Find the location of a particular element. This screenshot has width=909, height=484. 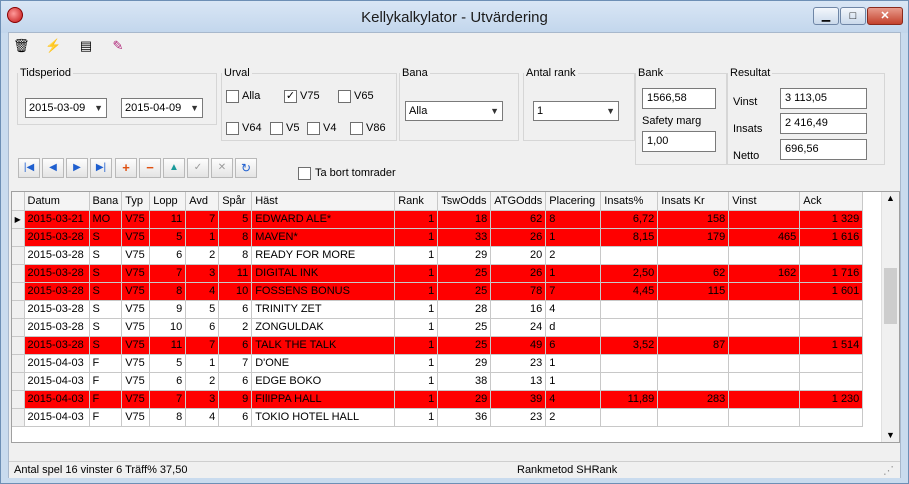

table-cell: 8 is located at coordinates (573, 219).